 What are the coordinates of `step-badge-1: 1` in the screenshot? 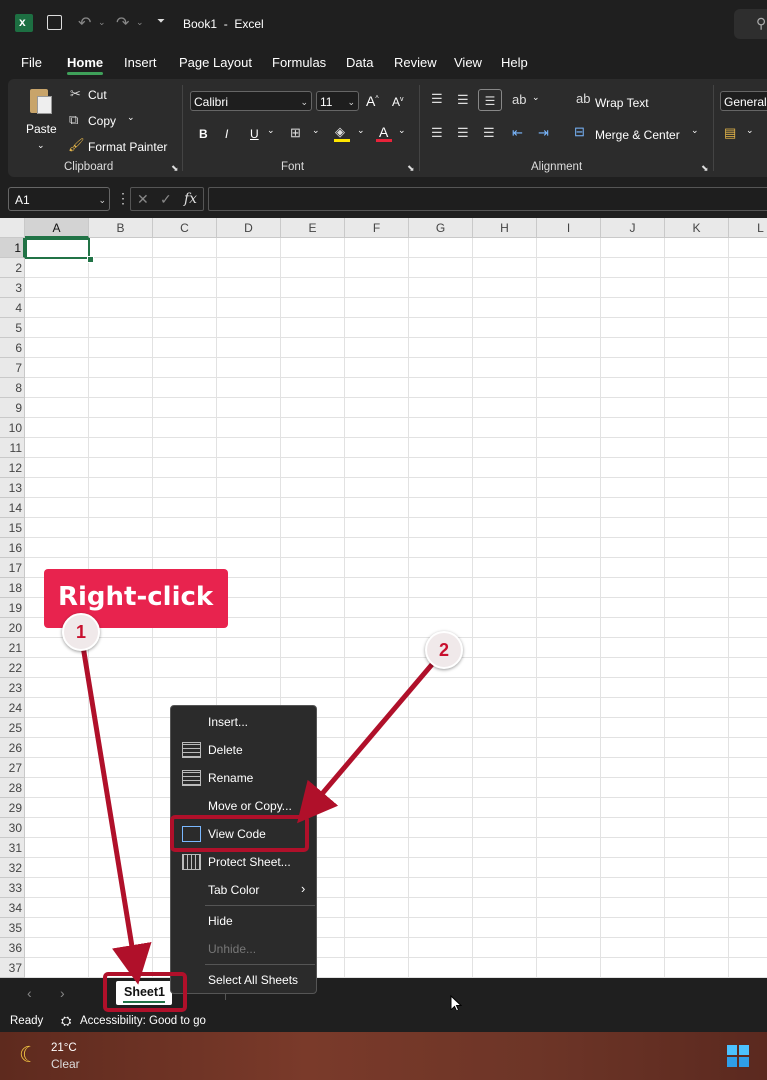 It's located at (81, 632).